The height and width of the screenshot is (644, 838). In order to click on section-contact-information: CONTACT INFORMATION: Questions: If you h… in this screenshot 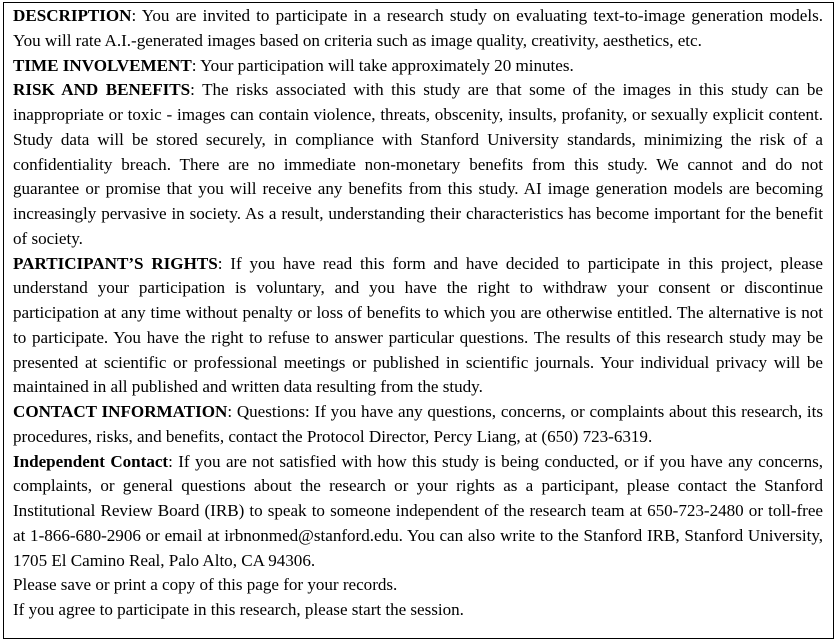, I will do `click(418, 425)`.